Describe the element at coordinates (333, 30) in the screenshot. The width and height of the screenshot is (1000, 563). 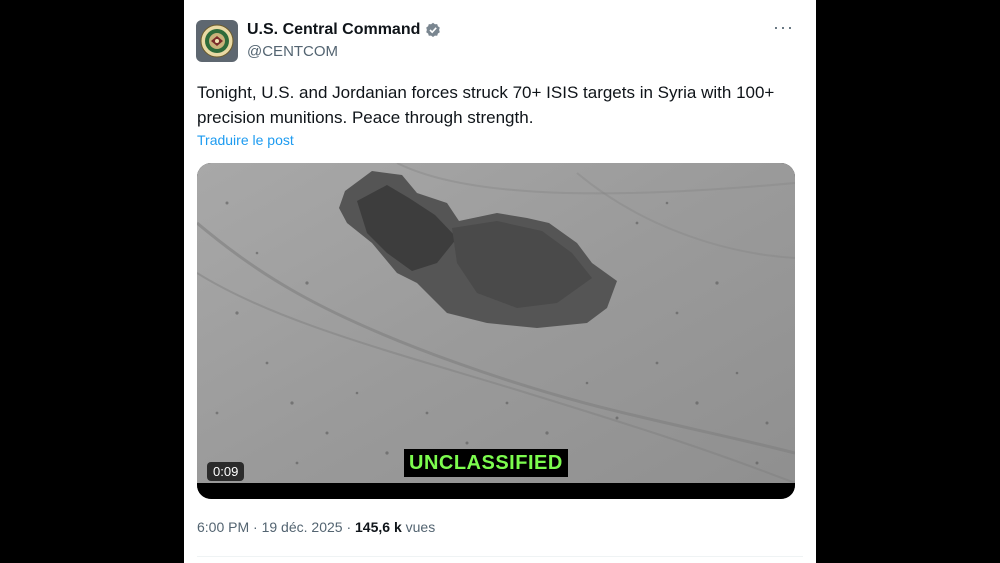
I see `author-display-name: U.S. Central Command` at that location.